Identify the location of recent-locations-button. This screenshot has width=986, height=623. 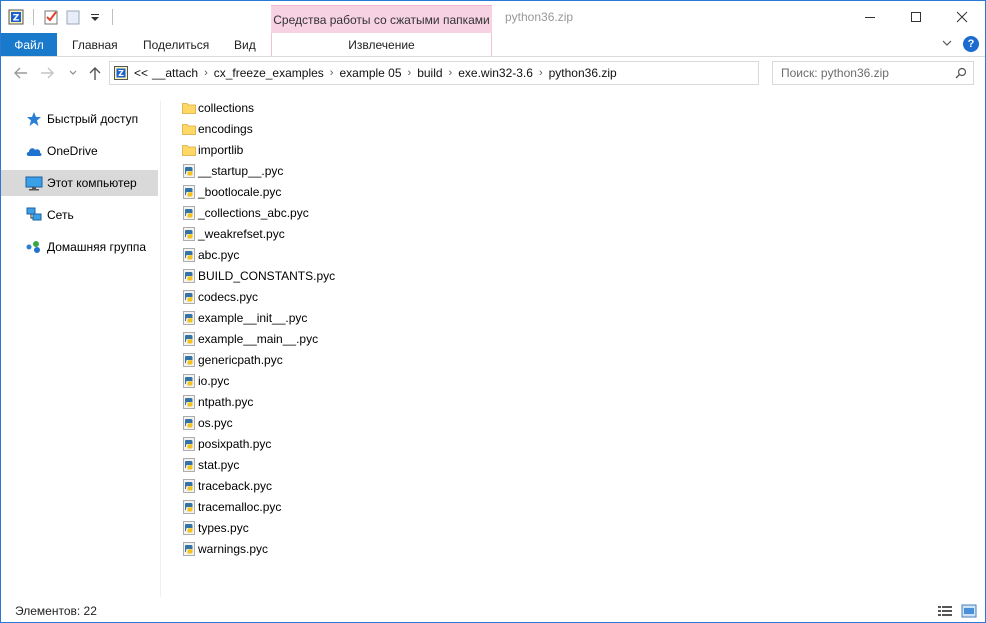
(73, 73).